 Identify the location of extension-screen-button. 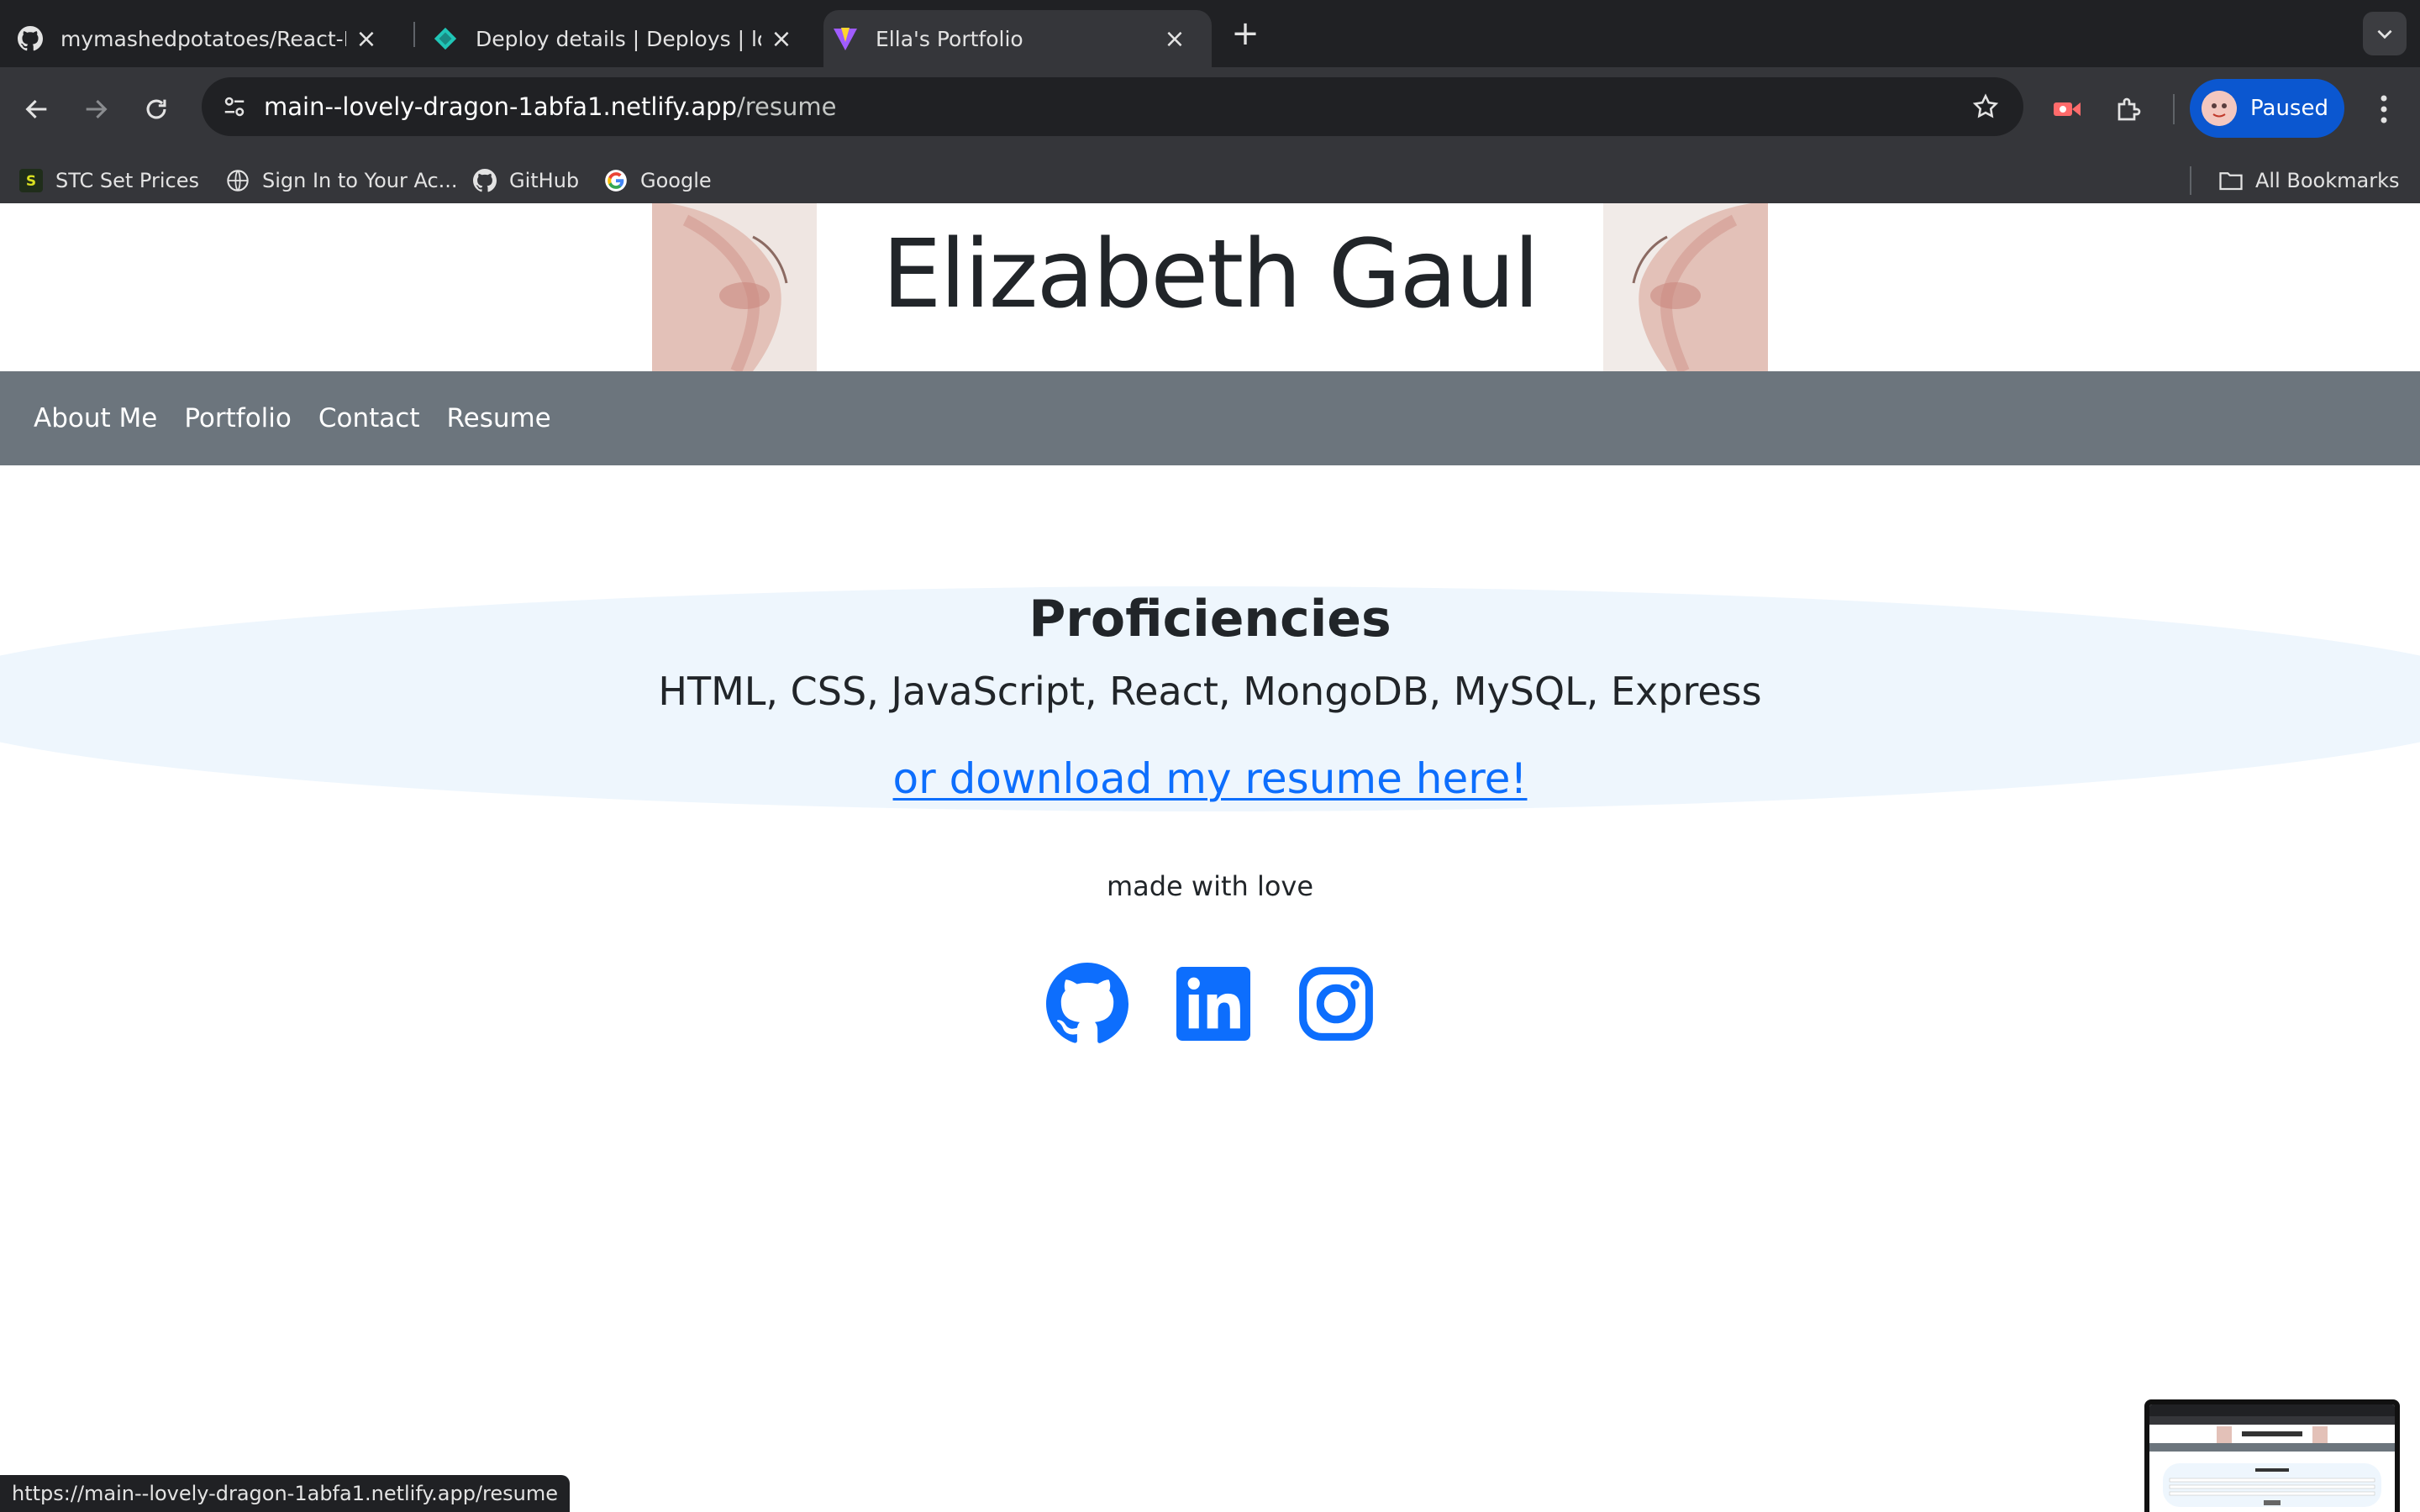
(2067, 109).